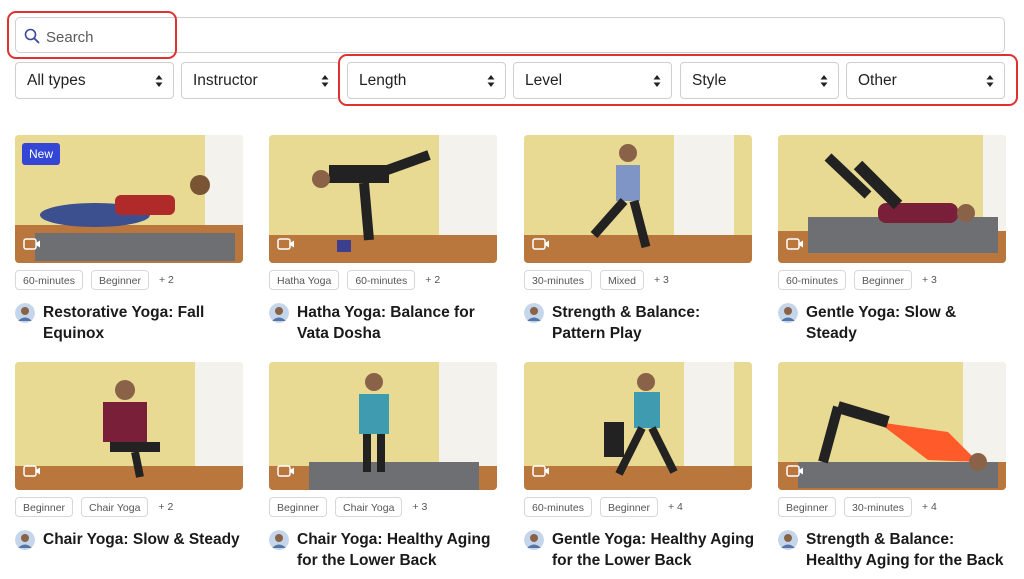  I want to click on filter-label: Style, so click(709, 80).